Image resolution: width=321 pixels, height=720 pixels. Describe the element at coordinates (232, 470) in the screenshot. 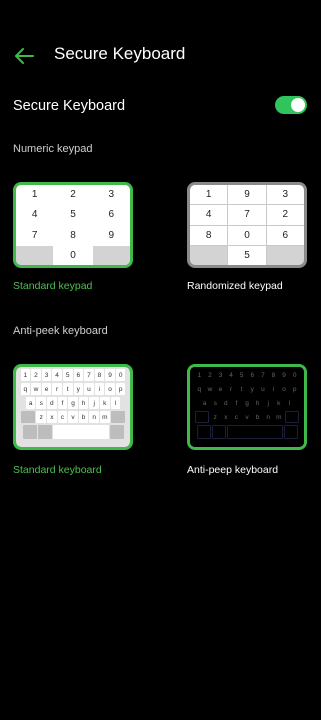

I see `anti-peep-keyboard-caption: Anti-peep keyboard` at that location.